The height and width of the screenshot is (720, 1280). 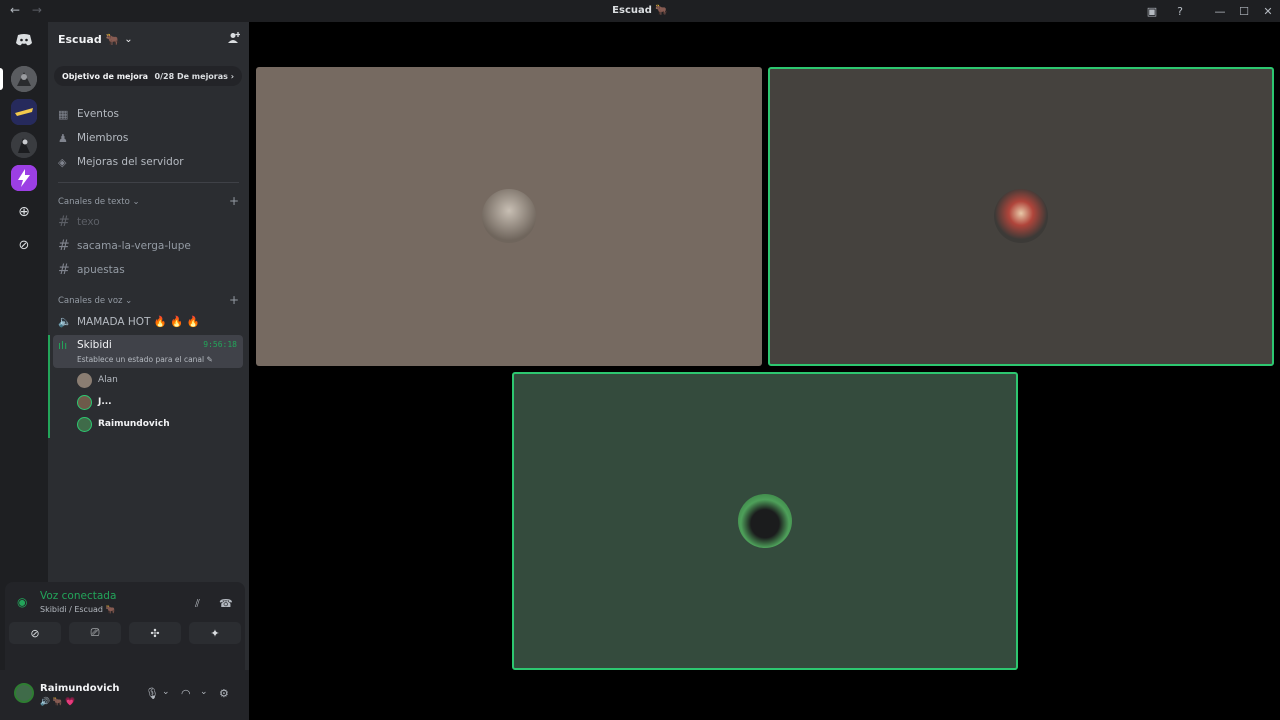 I want to click on disconnect-icon: ☎, so click(x=226, y=603).